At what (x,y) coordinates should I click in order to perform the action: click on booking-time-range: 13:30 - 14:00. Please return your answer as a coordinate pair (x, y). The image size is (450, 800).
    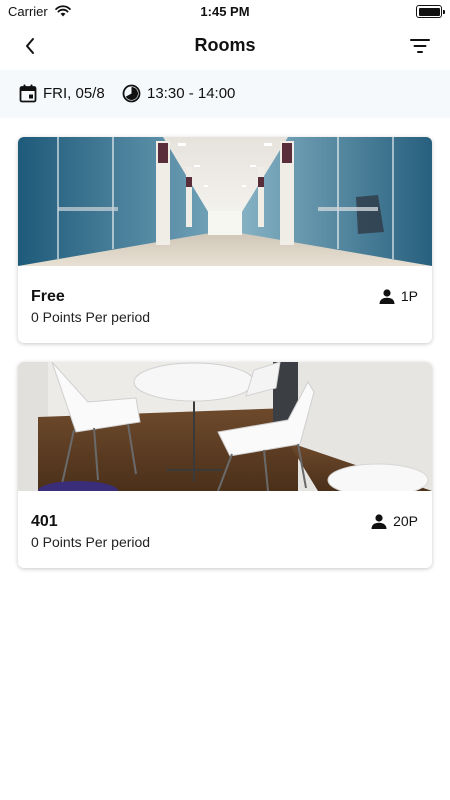
    Looking at the image, I should click on (191, 93).